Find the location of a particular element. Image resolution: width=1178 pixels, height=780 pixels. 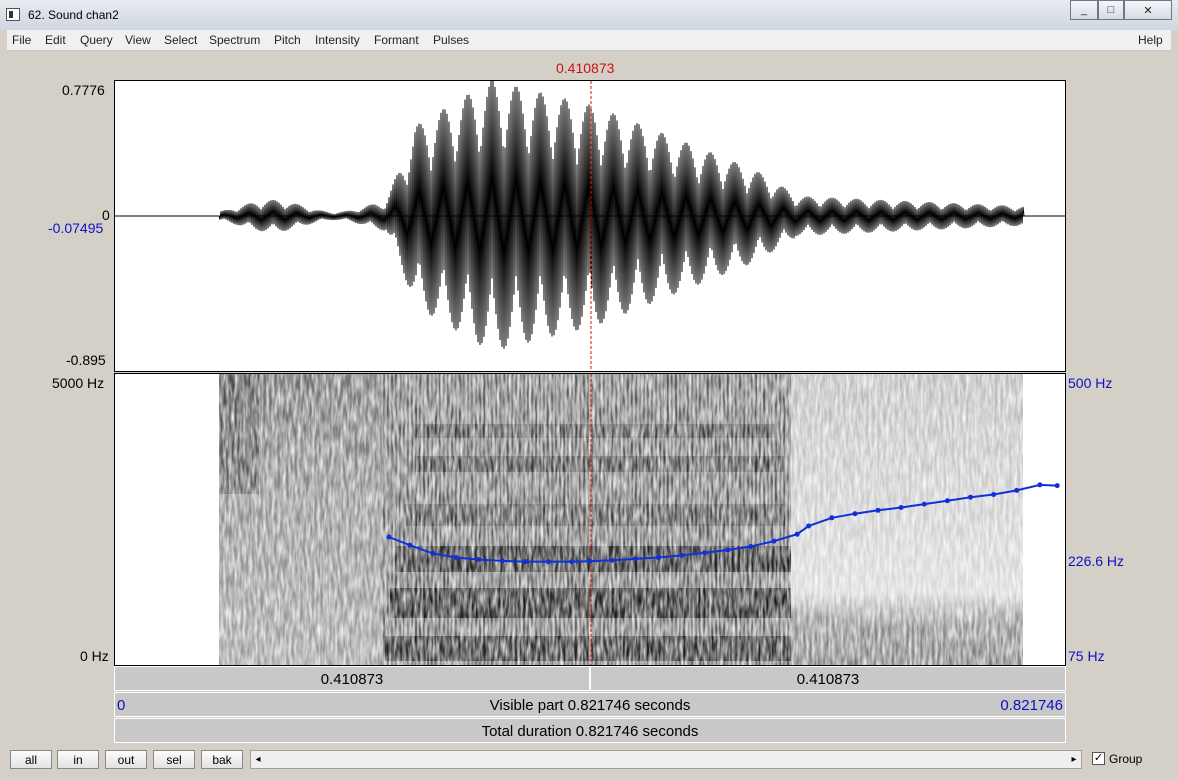

zoom-back-button: bak is located at coordinates (222, 759).